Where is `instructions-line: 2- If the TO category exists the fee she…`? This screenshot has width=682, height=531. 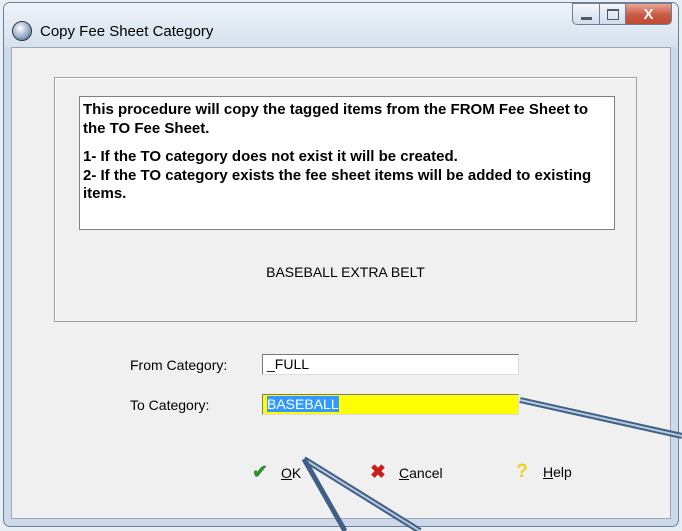
instructions-line: 2- If the TO category exists the fee she… is located at coordinates (337, 184).